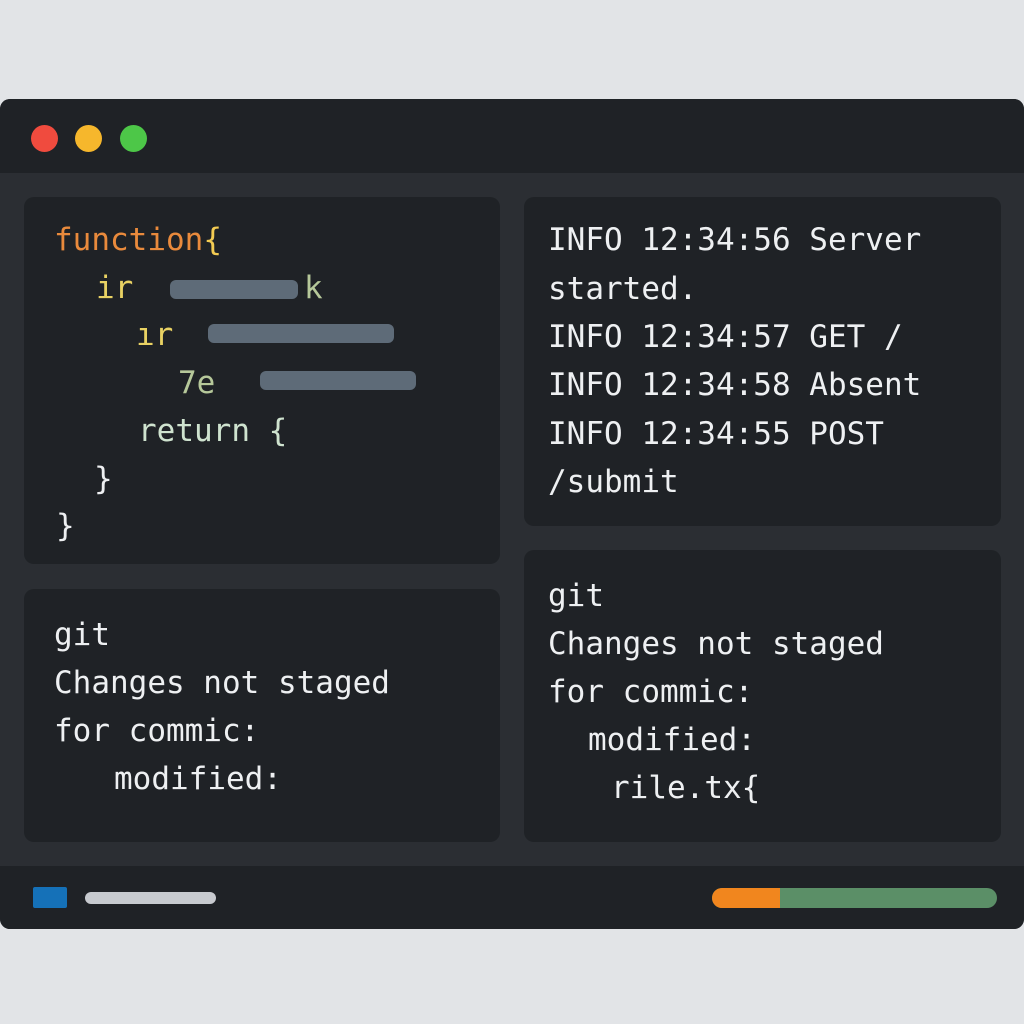 This screenshot has height=1024, width=1024. Describe the element at coordinates (716, 434) in the screenshot. I see `log-line: INFO 12:34:55 POST` at that location.